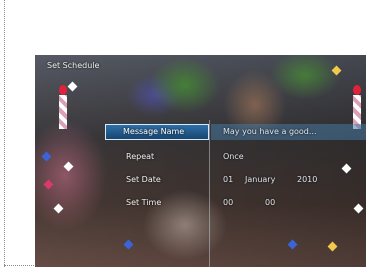 The height and width of the screenshot is (267, 366). I want to click on menu-divider, so click(209, 193).